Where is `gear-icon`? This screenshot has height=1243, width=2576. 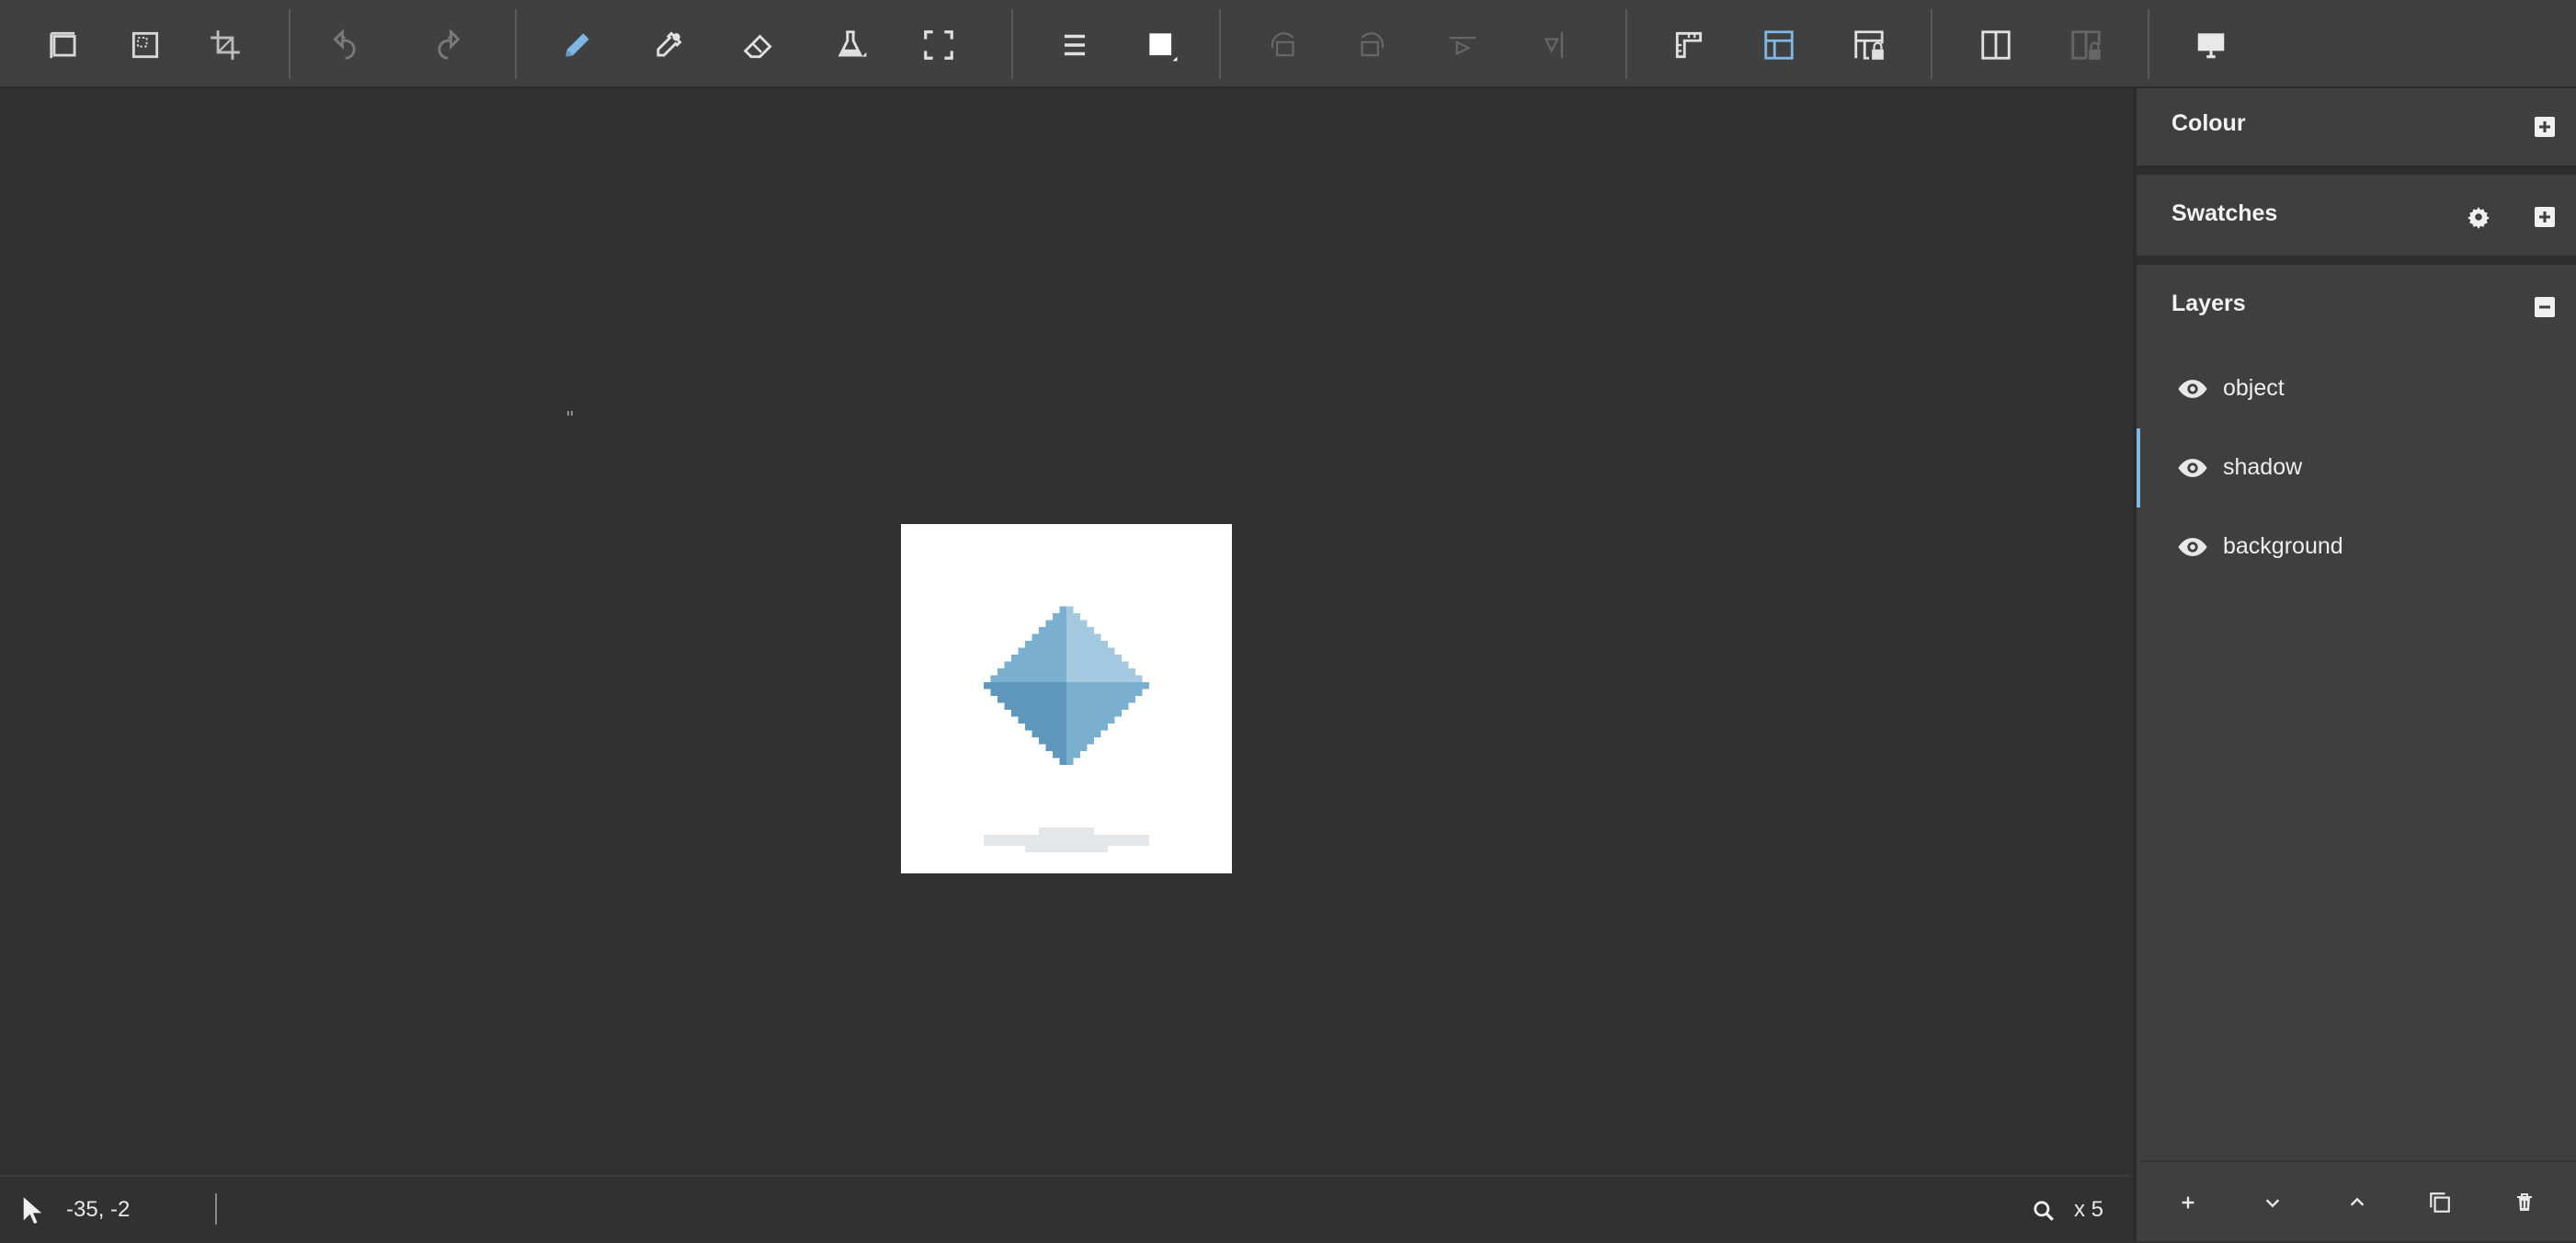 gear-icon is located at coordinates (2479, 218).